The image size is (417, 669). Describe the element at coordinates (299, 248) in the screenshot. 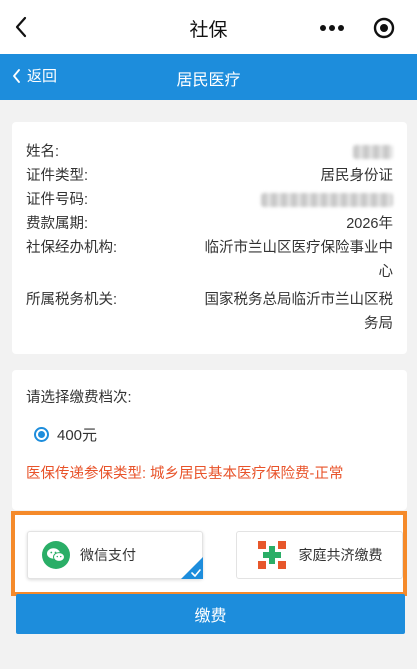

I see `info-value-line: 临沂市兰山区医疗保险事业中` at that location.